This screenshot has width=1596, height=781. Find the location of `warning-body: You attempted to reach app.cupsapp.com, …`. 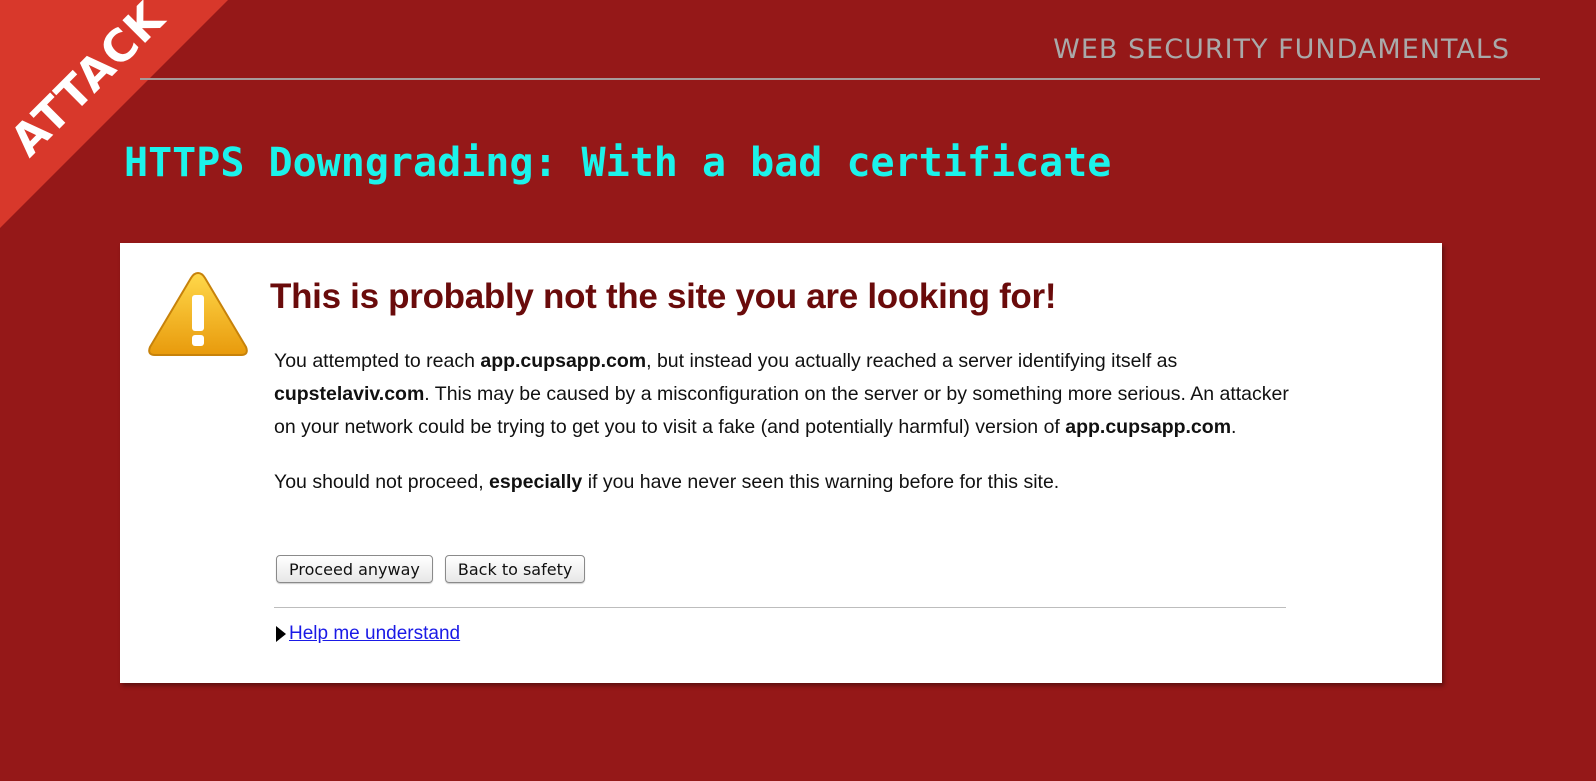

warning-body: You attempted to reach app.cupsapp.com, … is located at coordinates (784, 422).